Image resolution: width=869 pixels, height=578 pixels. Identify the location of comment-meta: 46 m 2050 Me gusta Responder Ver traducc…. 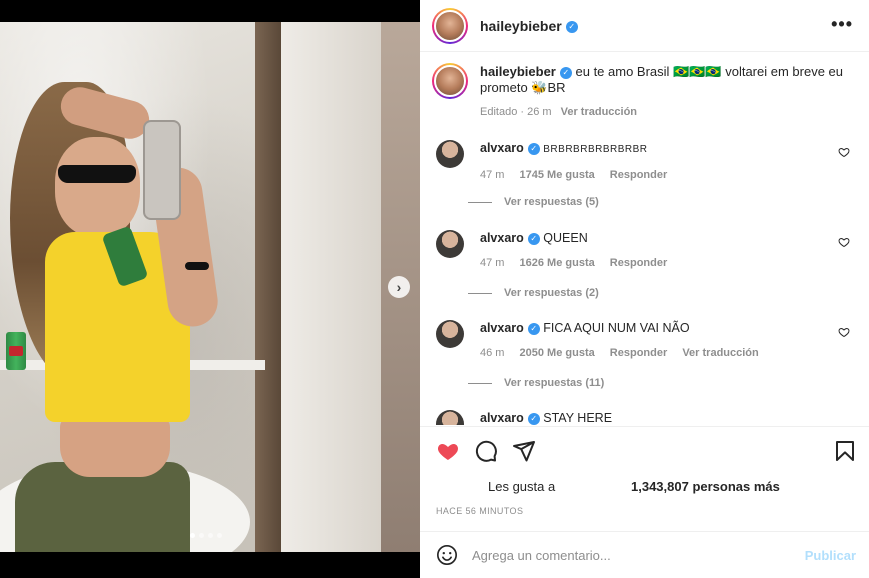
(668, 353).